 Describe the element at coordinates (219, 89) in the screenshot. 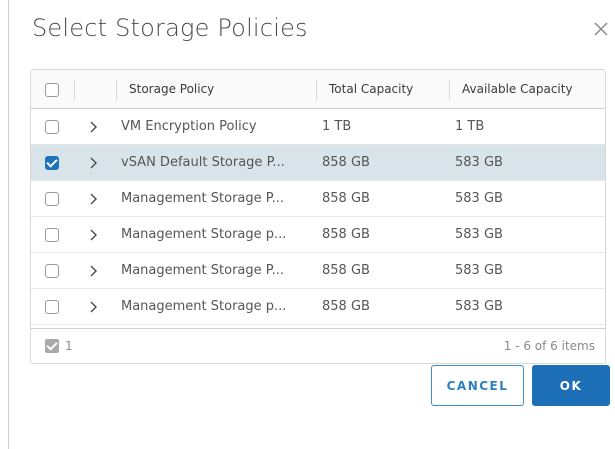

I see `column-header-storage-policy: Storage Policy` at that location.